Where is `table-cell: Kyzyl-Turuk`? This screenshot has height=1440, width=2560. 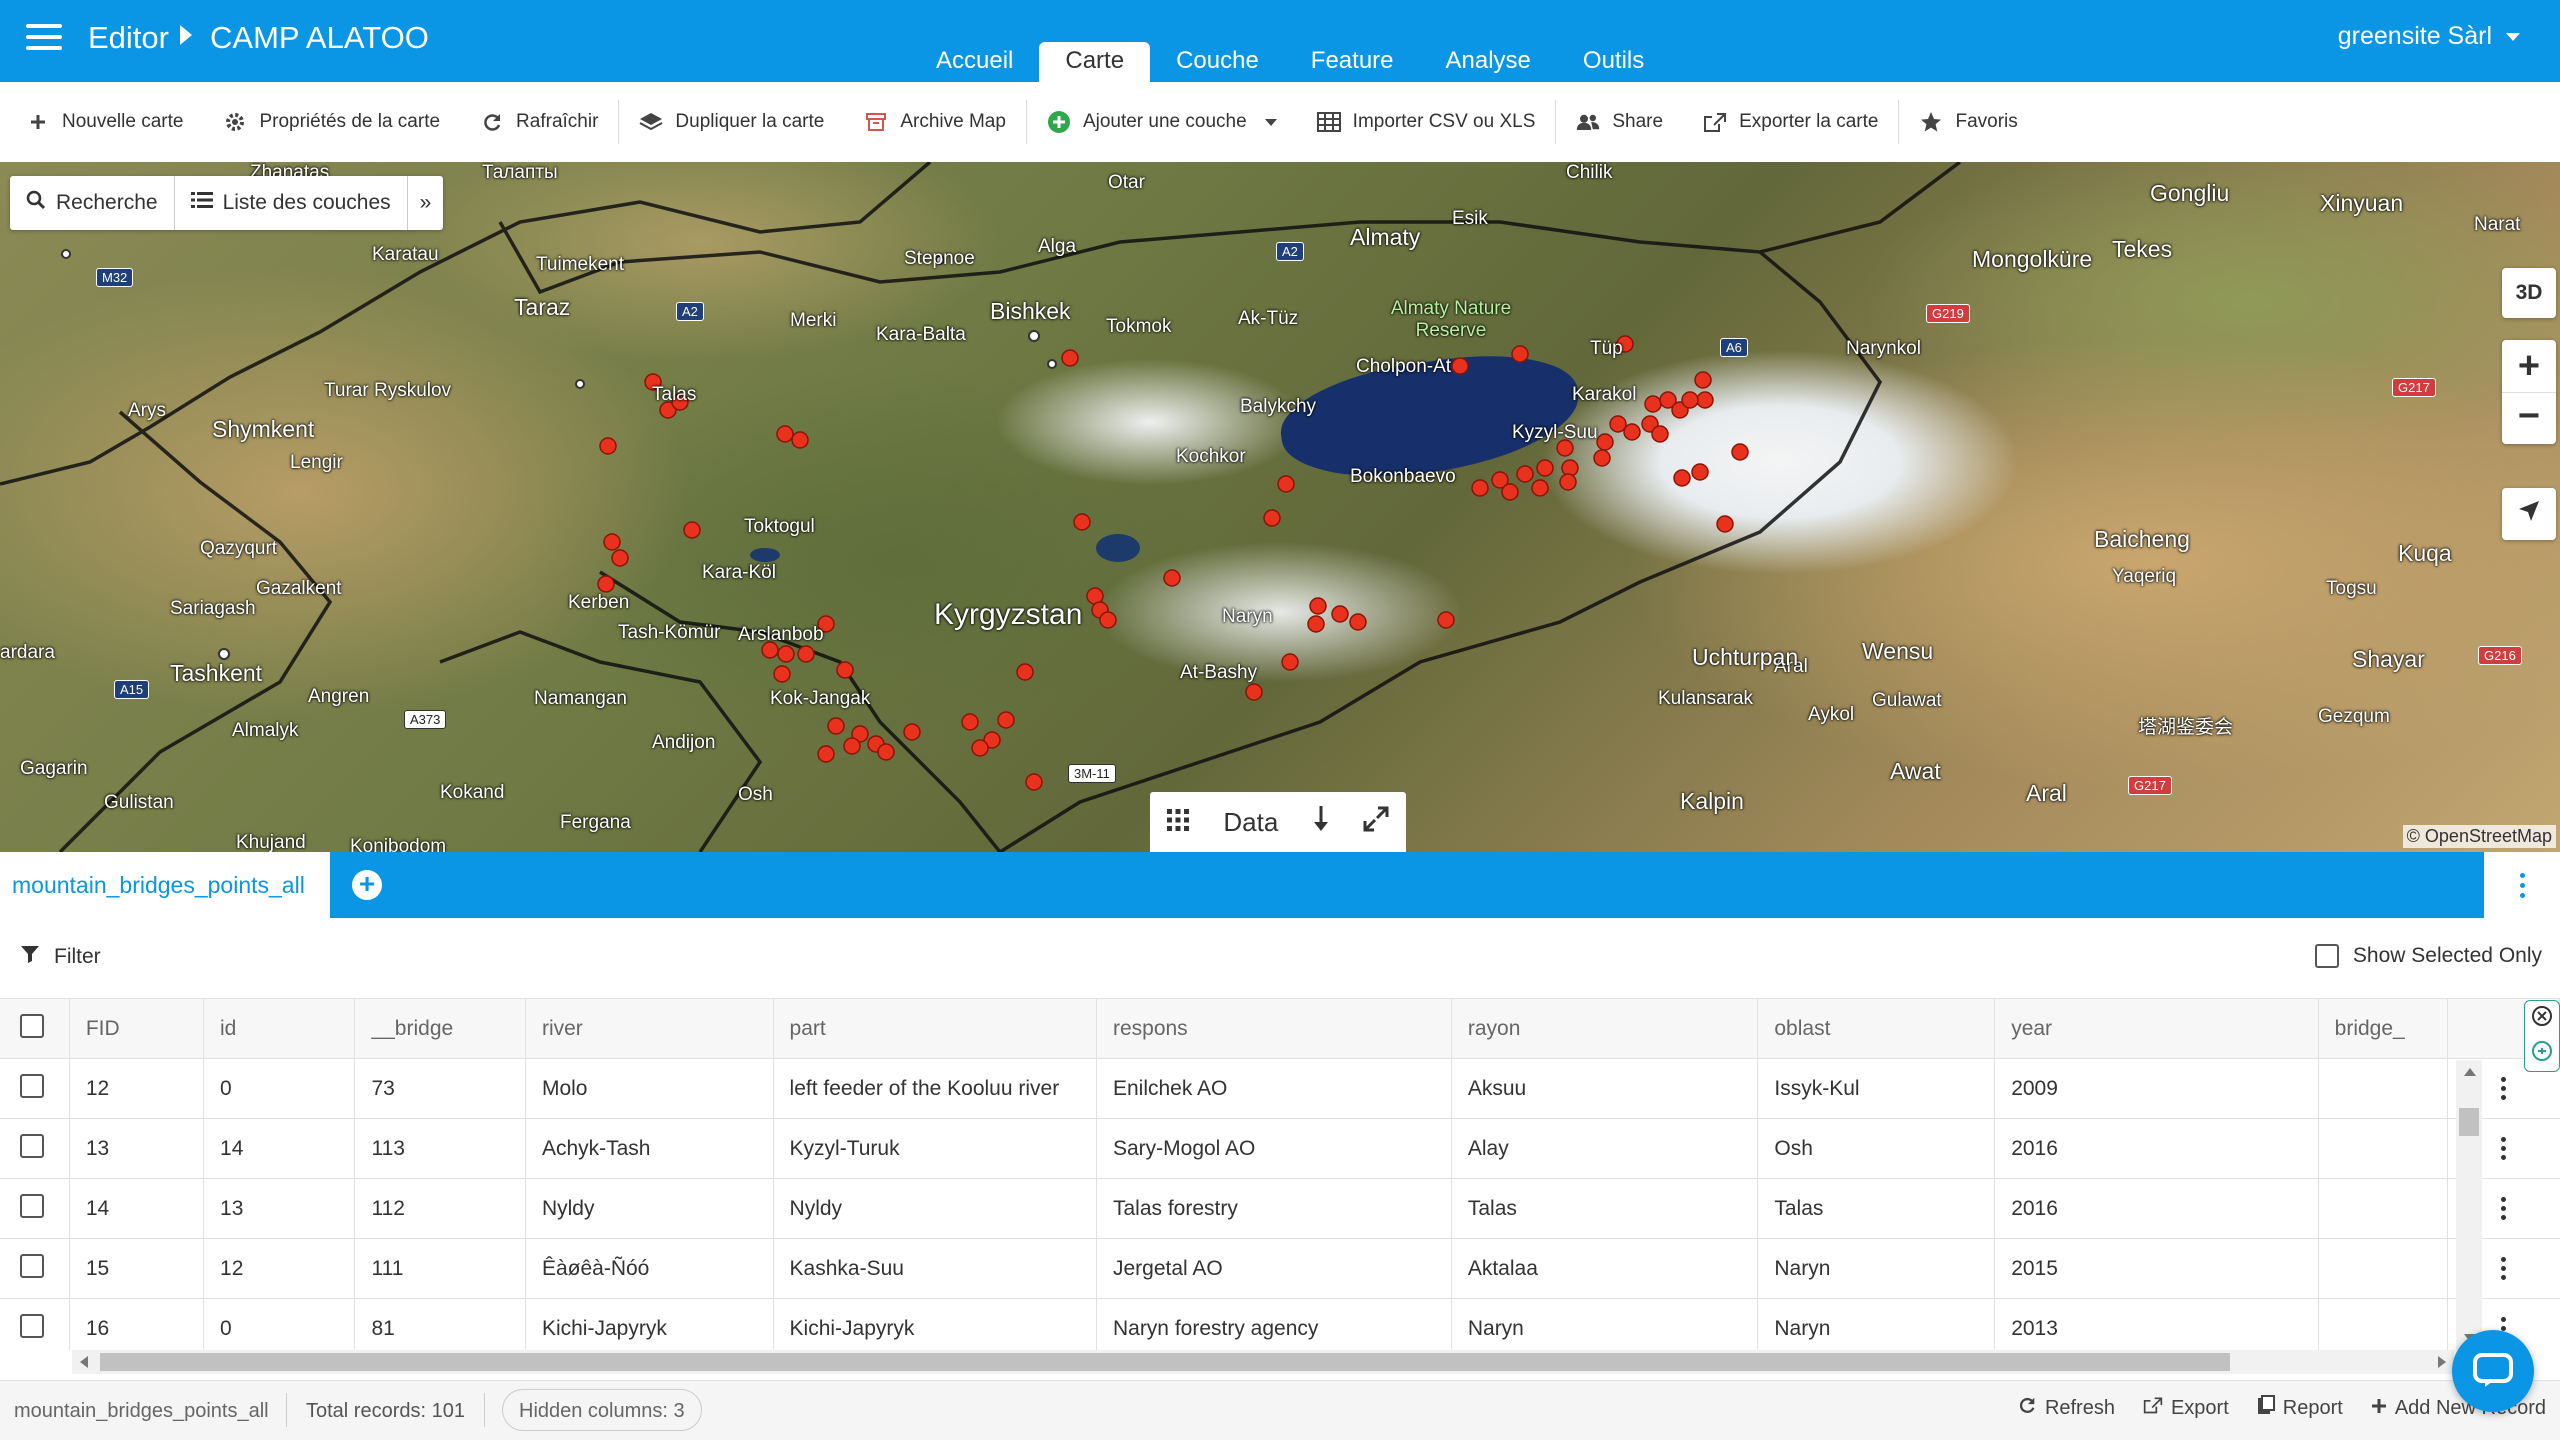
table-cell: Kyzyl-Turuk is located at coordinates (935, 1148).